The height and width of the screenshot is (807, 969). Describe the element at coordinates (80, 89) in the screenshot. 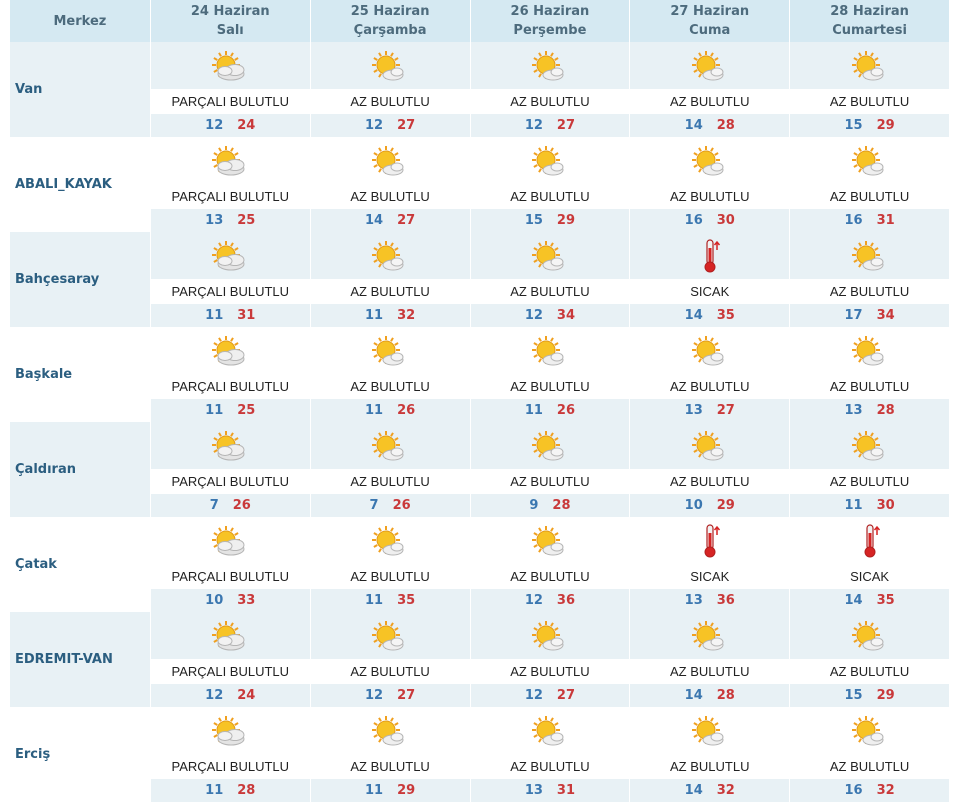

I see `city-name: Van` at that location.